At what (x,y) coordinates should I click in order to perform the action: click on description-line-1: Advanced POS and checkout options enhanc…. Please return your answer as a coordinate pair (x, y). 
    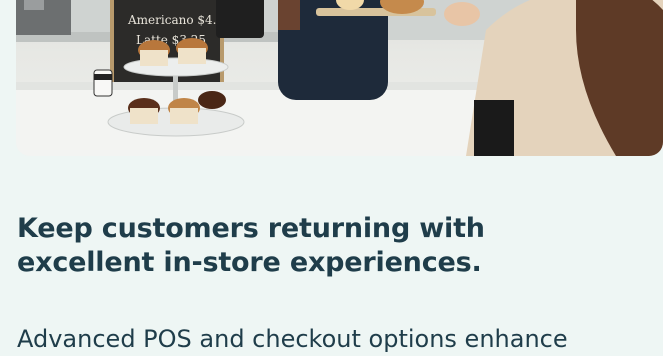
    Looking at the image, I should click on (292, 339).